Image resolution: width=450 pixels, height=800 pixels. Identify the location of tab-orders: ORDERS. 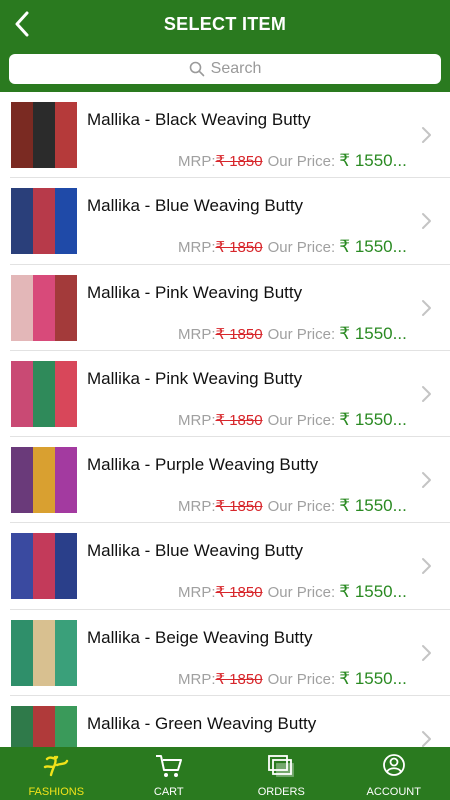
(281, 773).